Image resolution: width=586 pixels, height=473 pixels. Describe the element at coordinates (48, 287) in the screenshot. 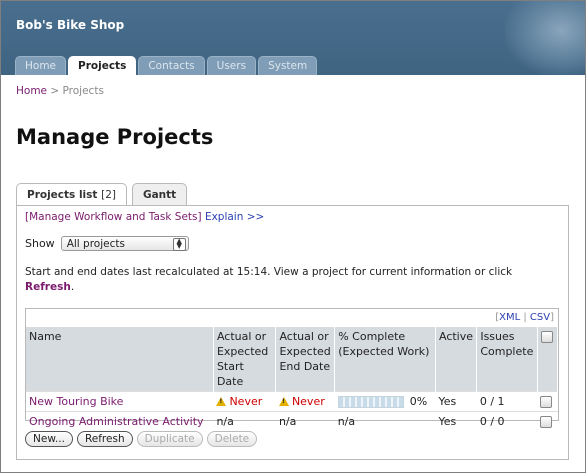

I see `refresh-link: Refresh` at that location.